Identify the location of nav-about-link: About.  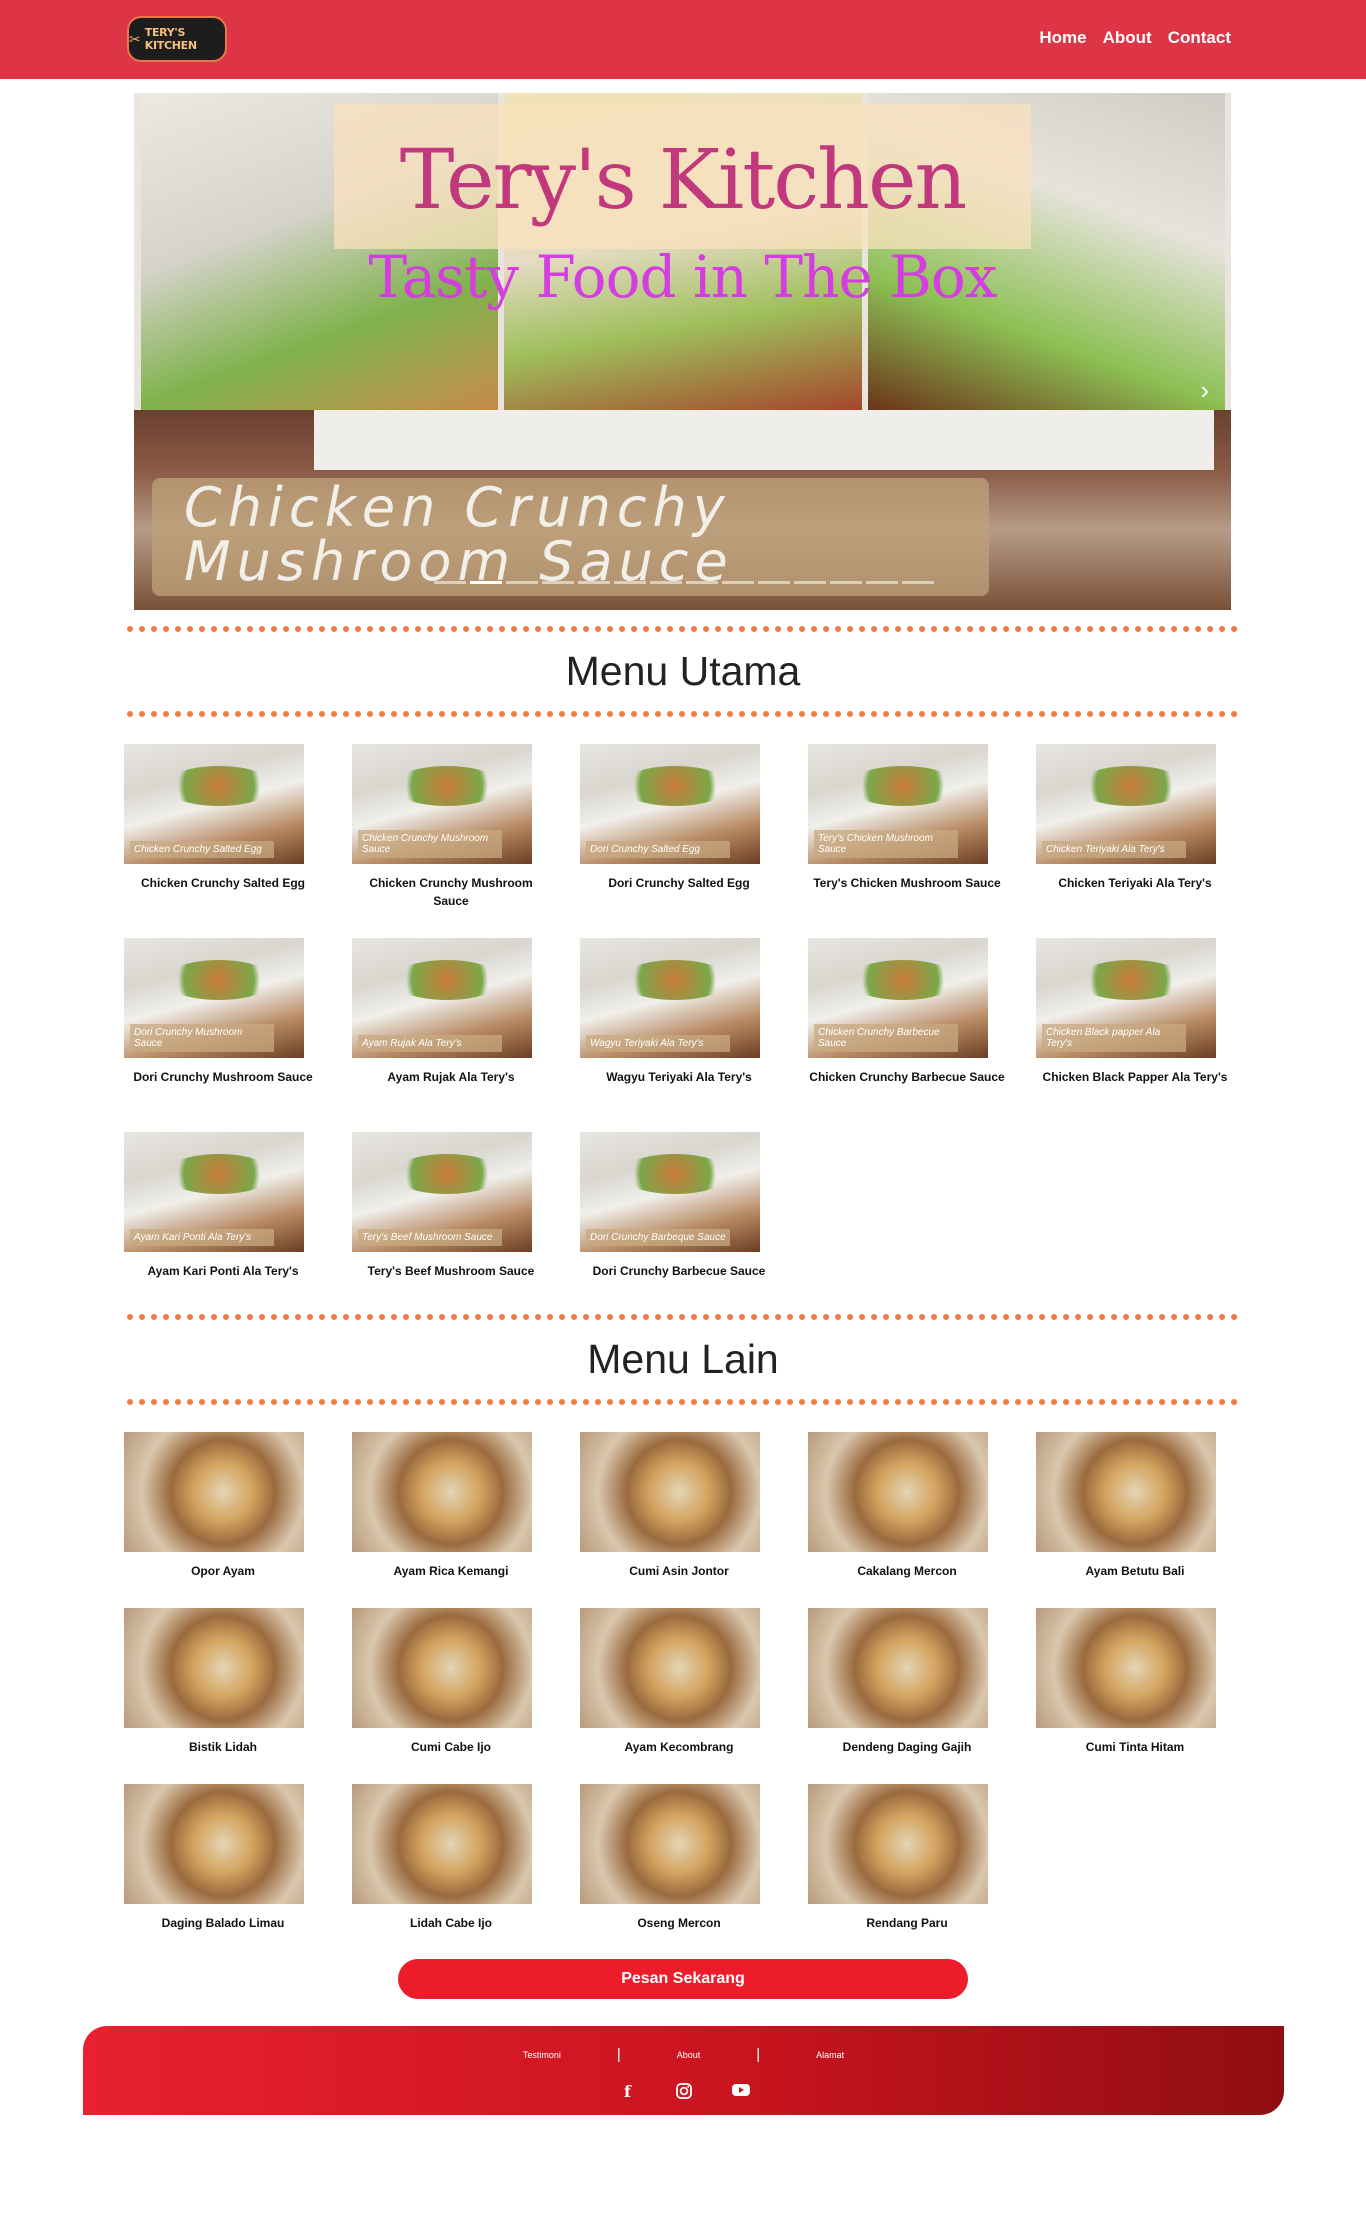
(1127, 38).